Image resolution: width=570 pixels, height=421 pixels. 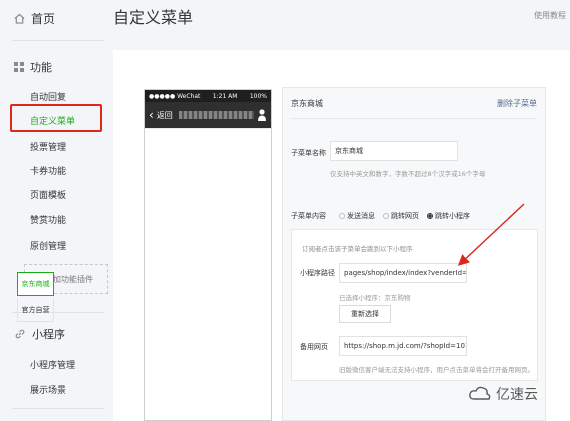 What do you see at coordinates (517, 395) in the screenshot?
I see `watermark-text: 亿速云` at bounding box center [517, 395].